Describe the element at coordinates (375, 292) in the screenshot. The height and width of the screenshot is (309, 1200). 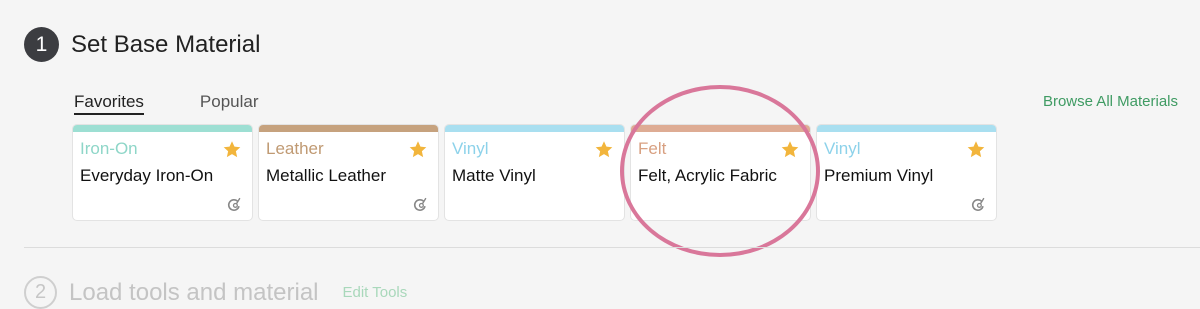
I see `edit-tools-link: Edit Tools` at that location.